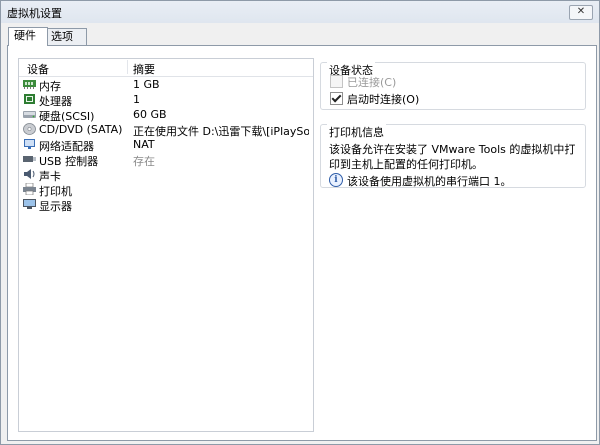 The width and height of the screenshot is (600, 445). What do you see at coordinates (166, 190) in the screenshot?
I see `device-row-printer: 打印机` at bounding box center [166, 190].